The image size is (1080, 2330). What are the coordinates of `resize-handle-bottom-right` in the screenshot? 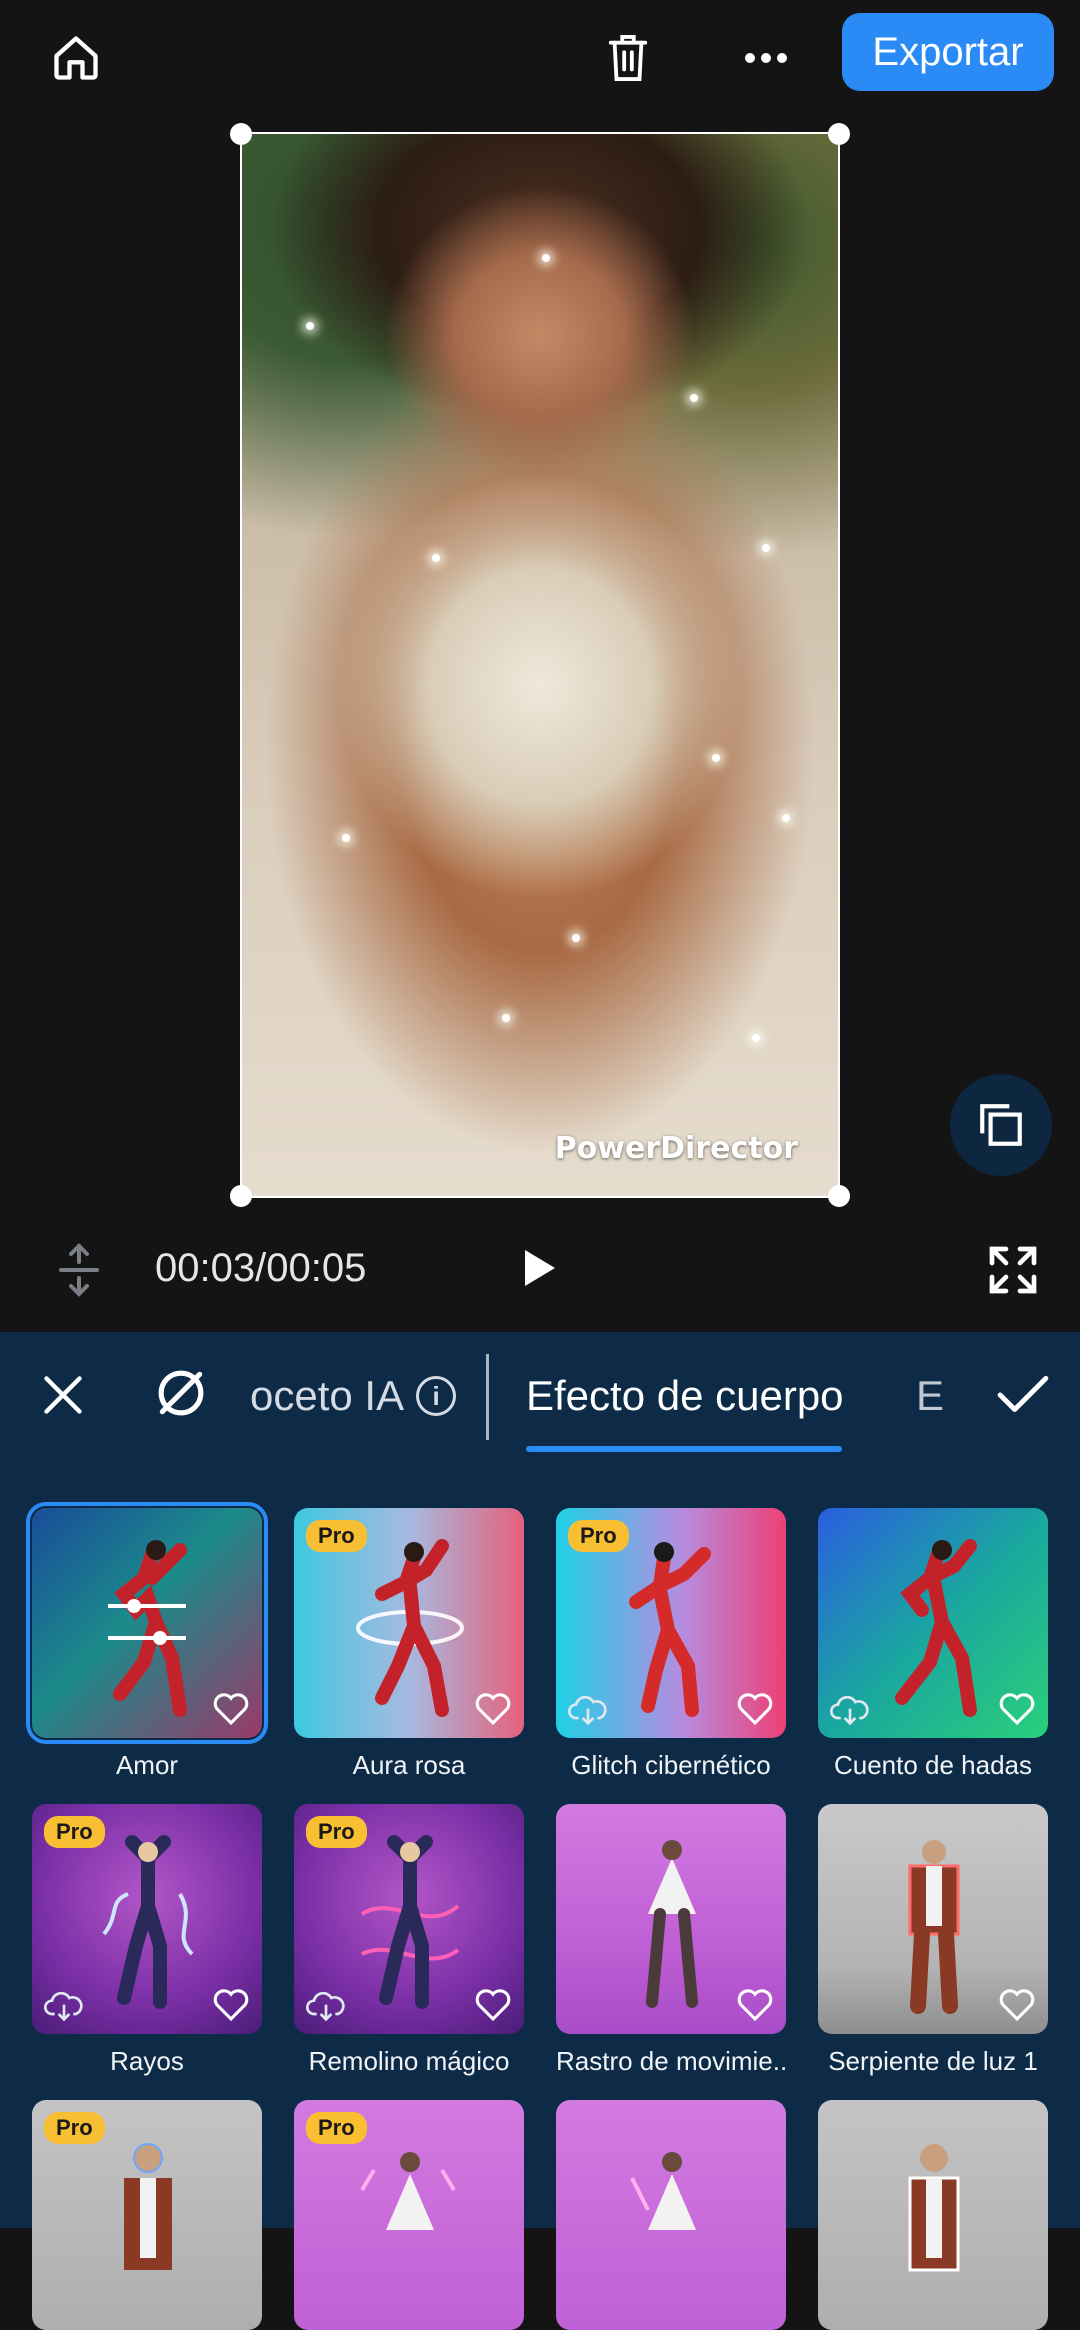 It's located at (839, 1196).